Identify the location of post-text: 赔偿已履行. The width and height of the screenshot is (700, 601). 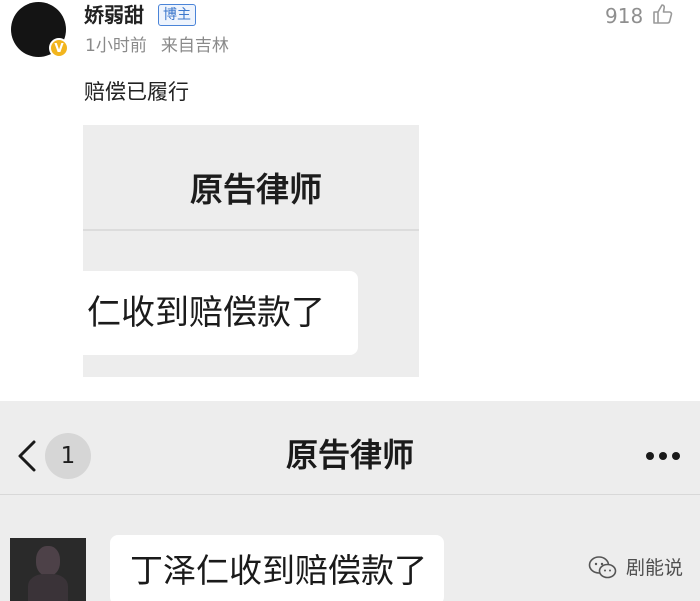
(136, 92).